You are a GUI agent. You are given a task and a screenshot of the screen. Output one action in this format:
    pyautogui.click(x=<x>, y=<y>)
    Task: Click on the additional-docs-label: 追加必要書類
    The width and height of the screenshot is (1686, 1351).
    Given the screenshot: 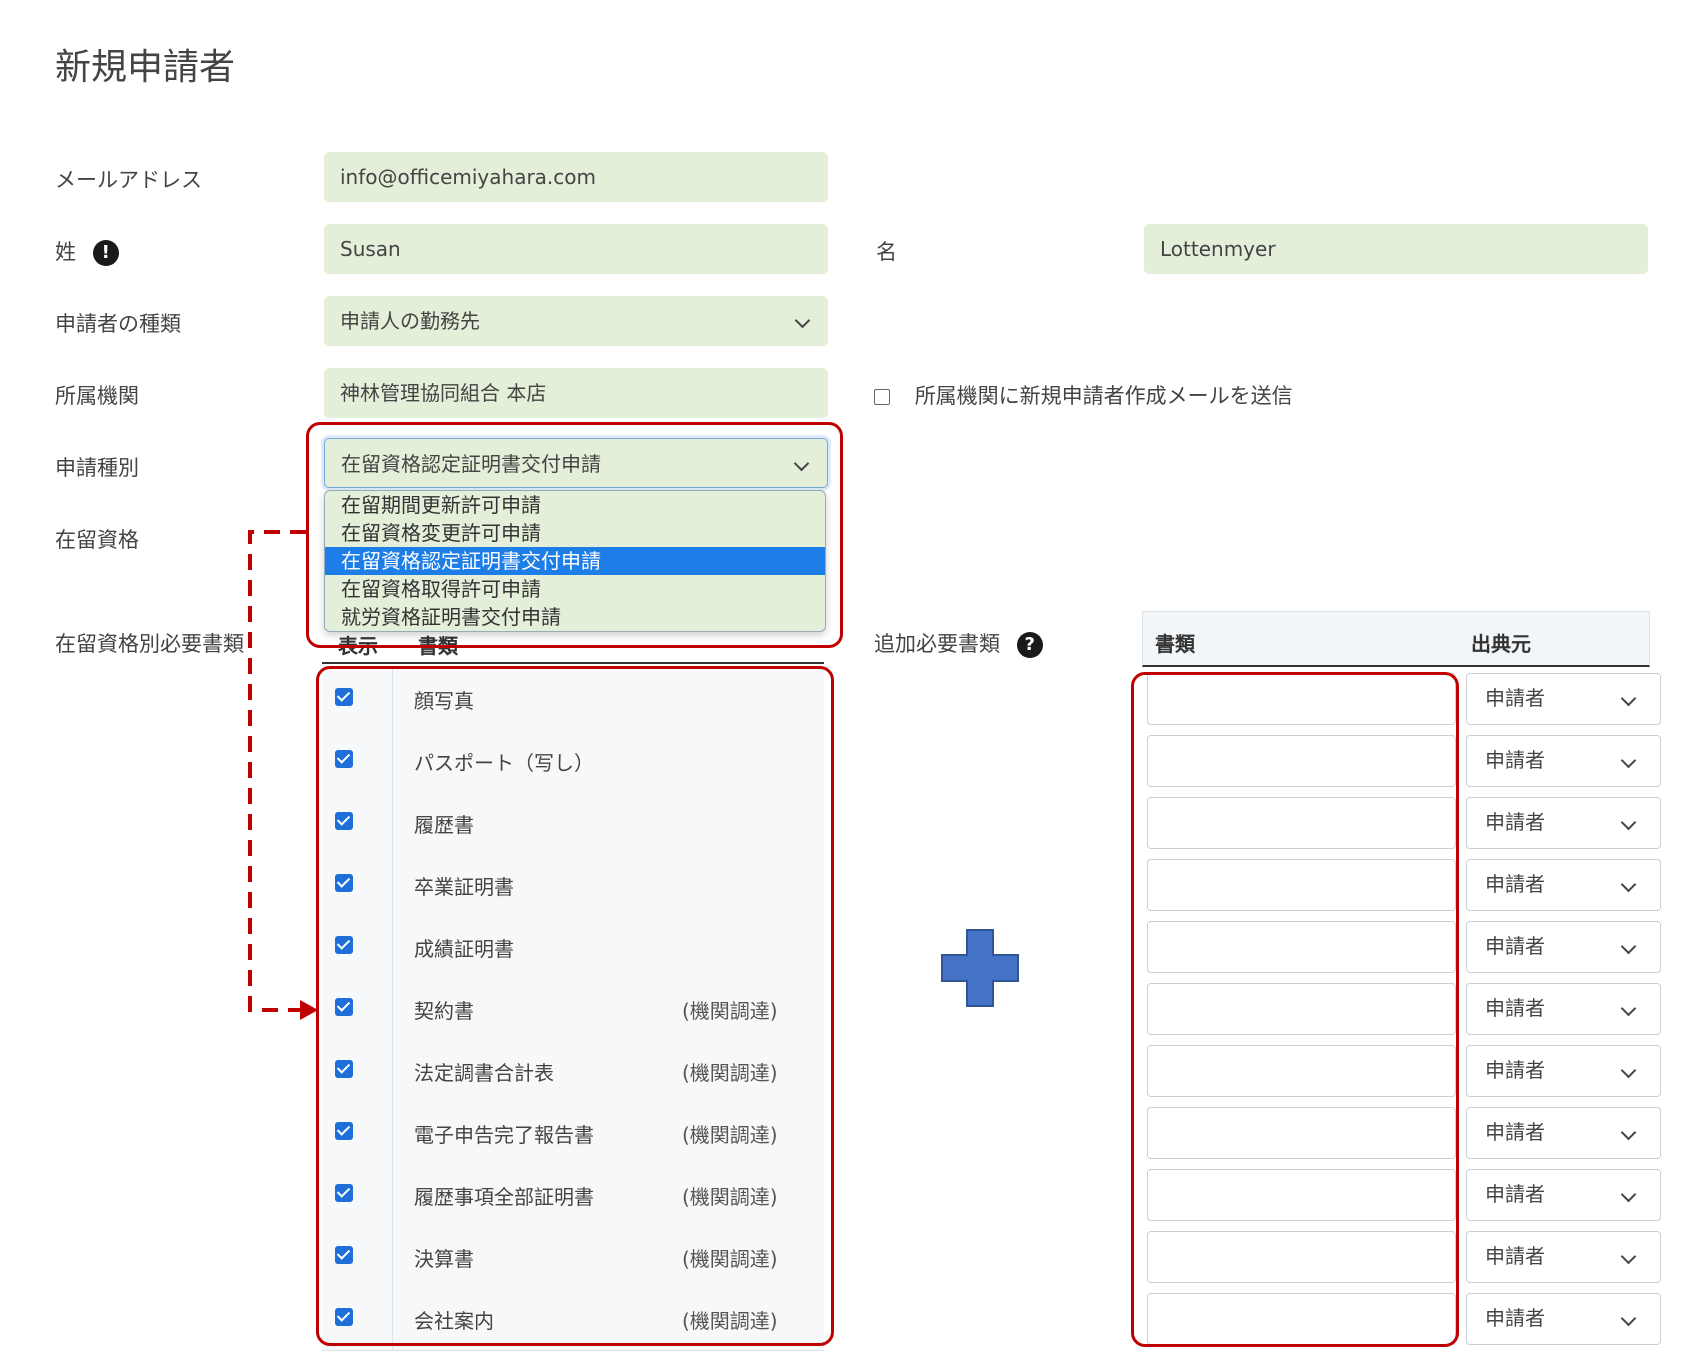 What is the action you would take?
    pyautogui.click(x=937, y=644)
    